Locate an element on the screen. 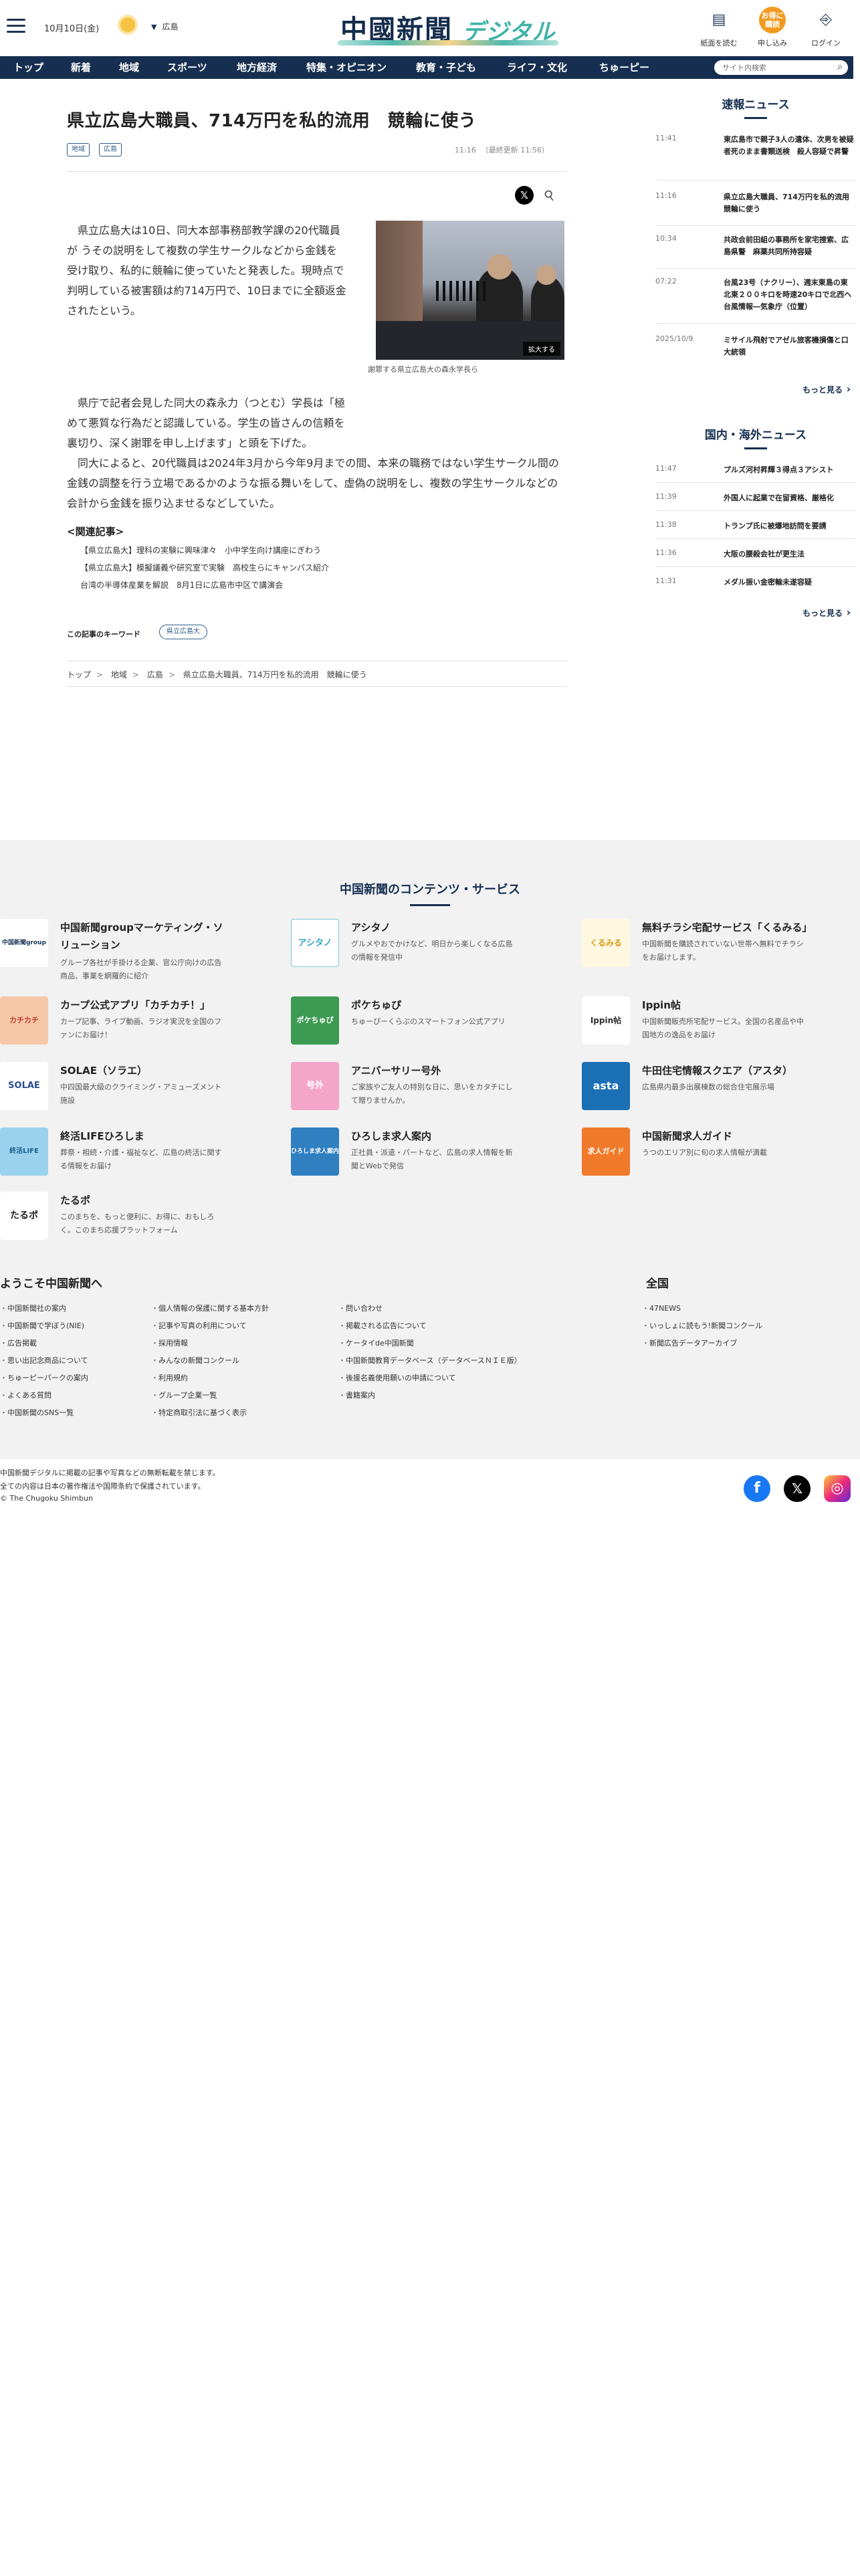 The height and width of the screenshot is (2576, 860). footer-link: 47NEWS is located at coordinates (661, 1308).